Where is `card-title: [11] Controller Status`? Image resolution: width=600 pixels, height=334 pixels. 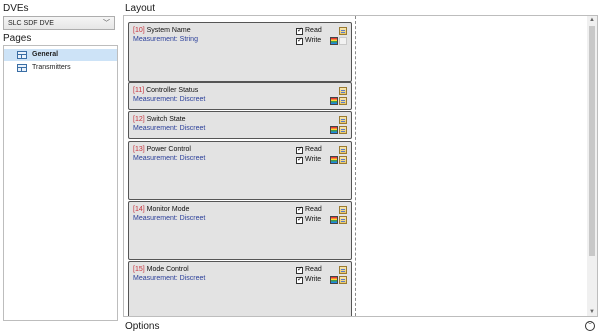 card-title: [11] Controller Status is located at coordinates (165, 90).